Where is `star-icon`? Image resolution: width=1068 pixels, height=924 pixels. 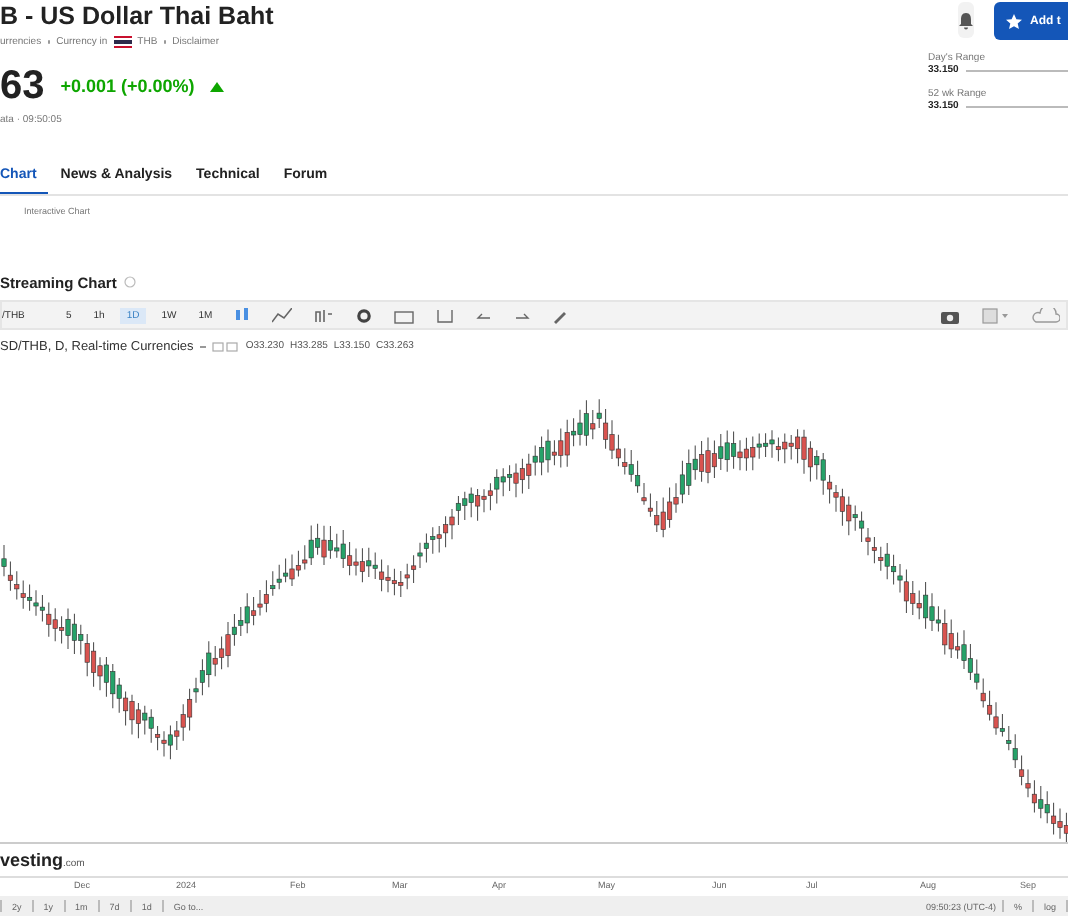
star-icon is located at coordinates (1014, 21).